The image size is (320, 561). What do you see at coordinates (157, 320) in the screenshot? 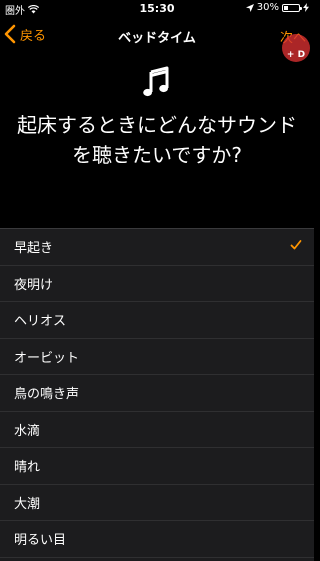
I see `list-item: ヘリオス` at bounding box center [157, 320].